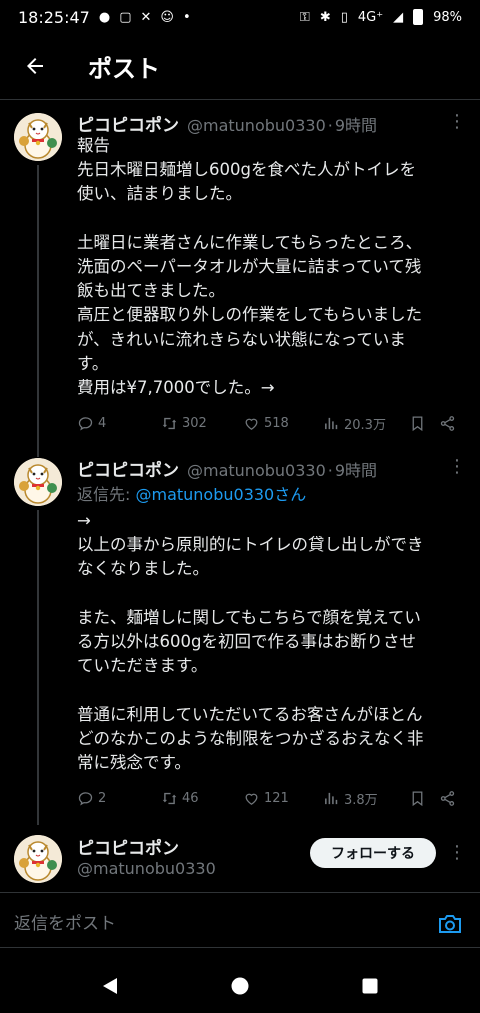 The height and width of the screenshot is (1013, 480). I want to click on reply-bar, so click(240, 924).